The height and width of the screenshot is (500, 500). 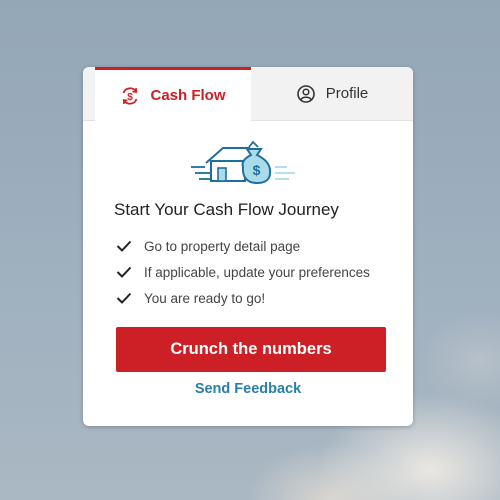 I want to click on tab-profile: Profile, so click(x=332, y=93).